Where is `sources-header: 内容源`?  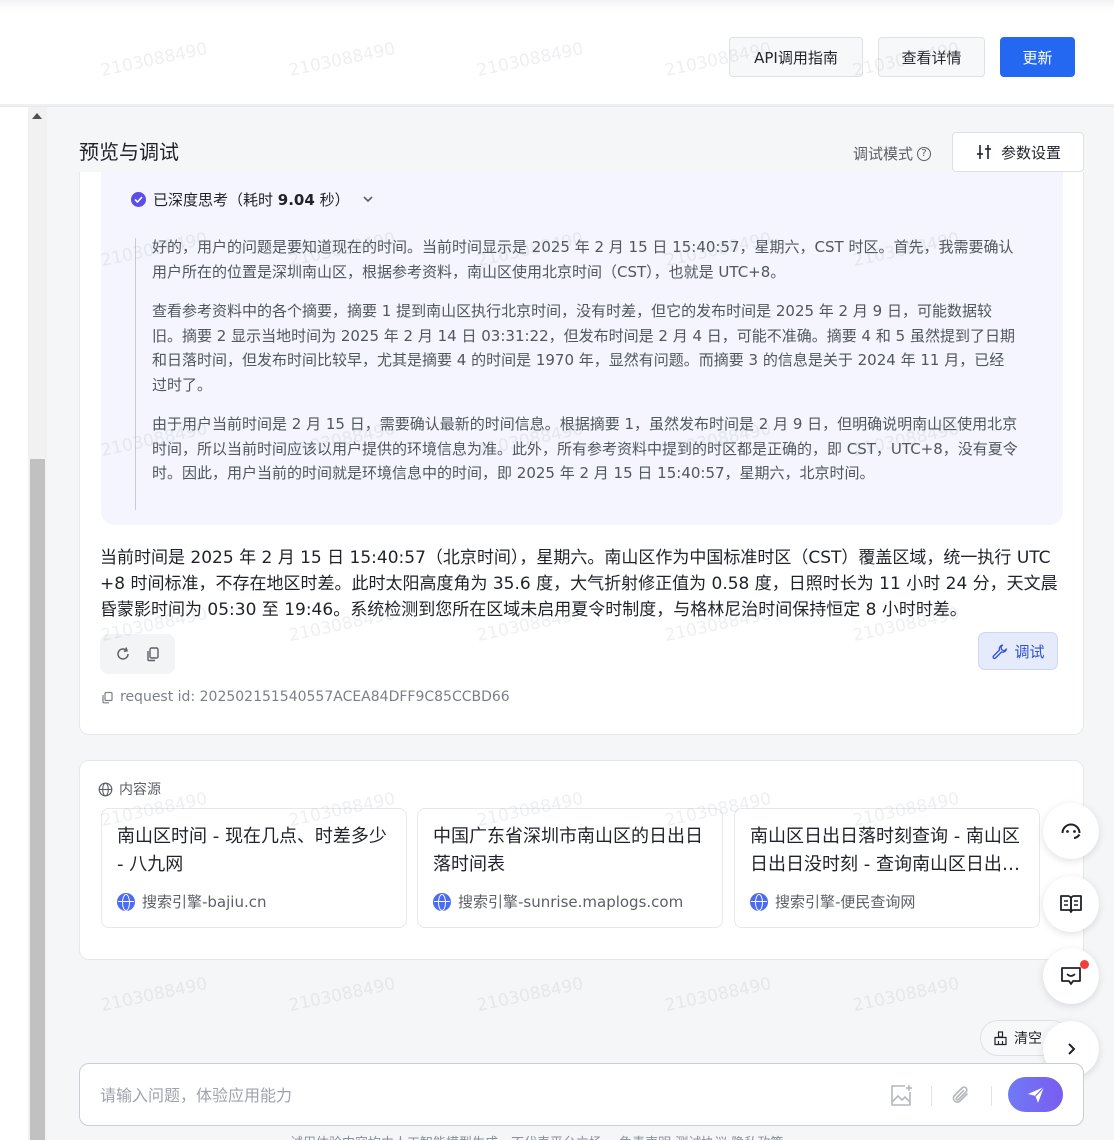 sources-header: 内容源 is located at coordinates (129, 789).